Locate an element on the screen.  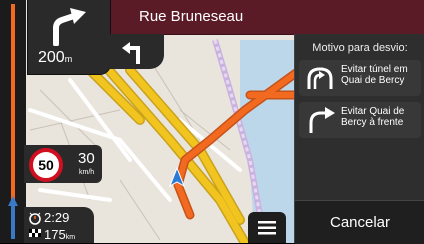
route-progress-rail is located at coordinates (13, 121).